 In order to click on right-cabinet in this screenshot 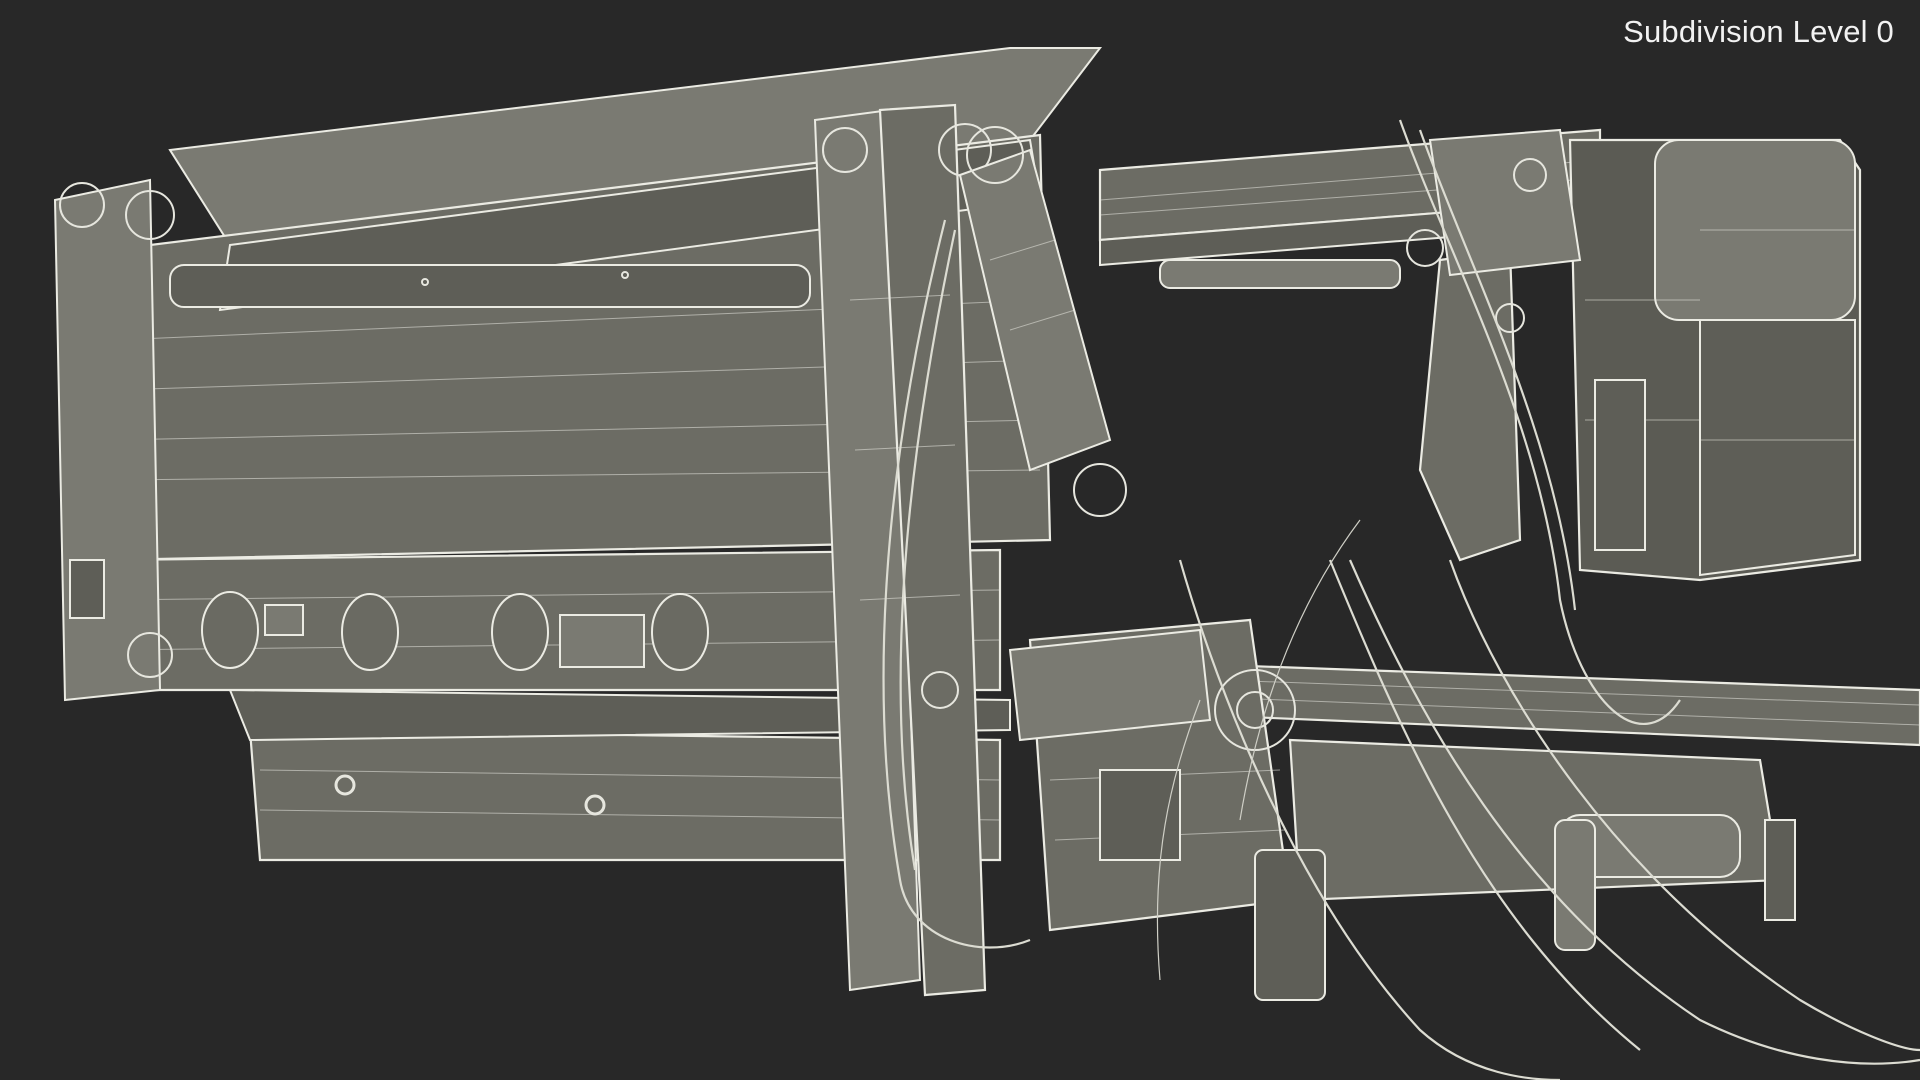, I will do `click(1715, 360)`.